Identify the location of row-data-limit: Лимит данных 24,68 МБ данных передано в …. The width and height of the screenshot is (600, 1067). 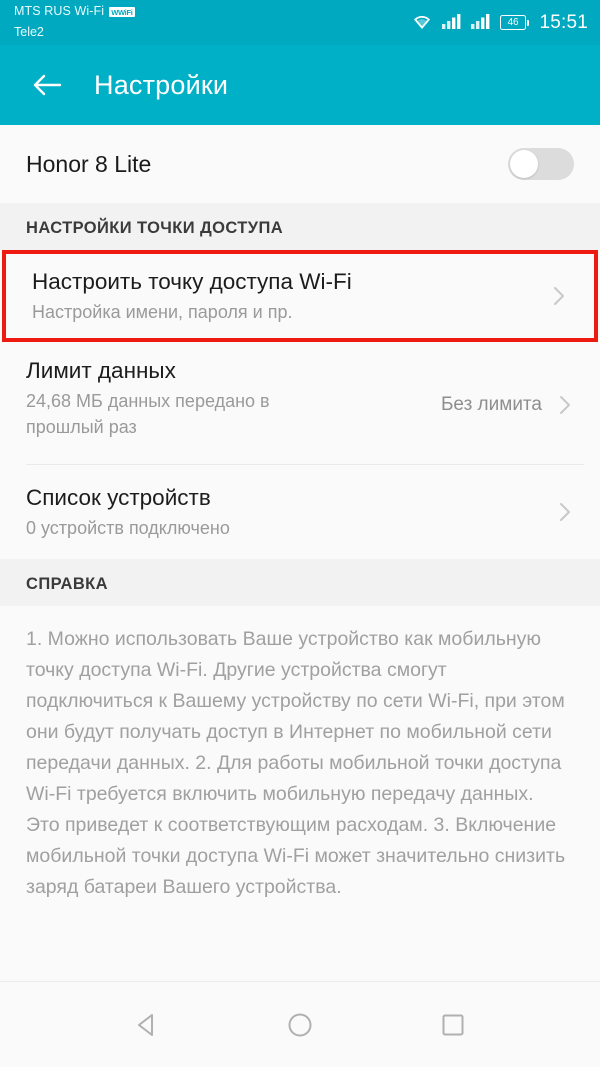
(300, 403).